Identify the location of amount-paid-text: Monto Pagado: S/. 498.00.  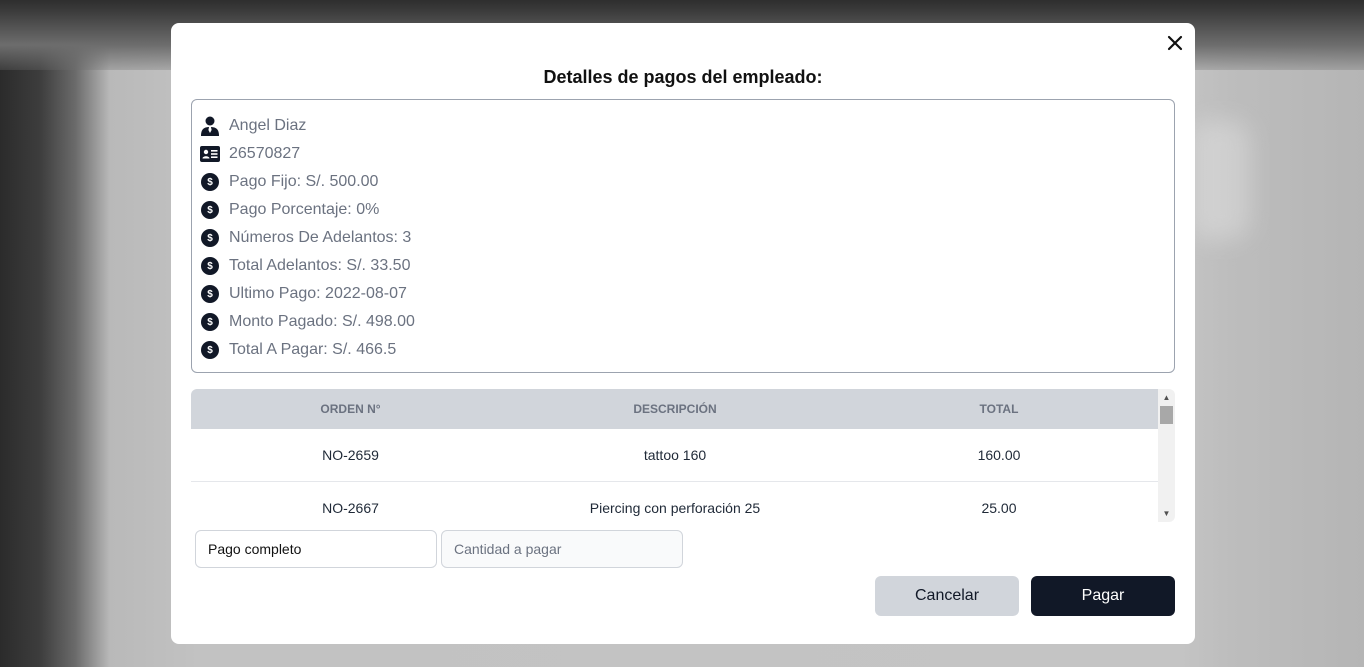
(322, 321).